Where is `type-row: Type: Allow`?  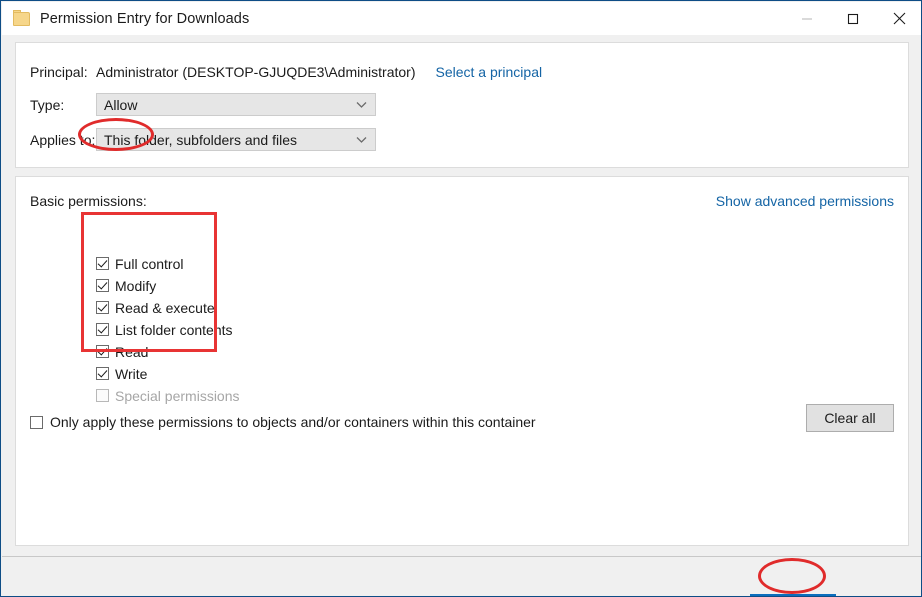 type-row: Type: Allow is located at coordinates (203, 104).